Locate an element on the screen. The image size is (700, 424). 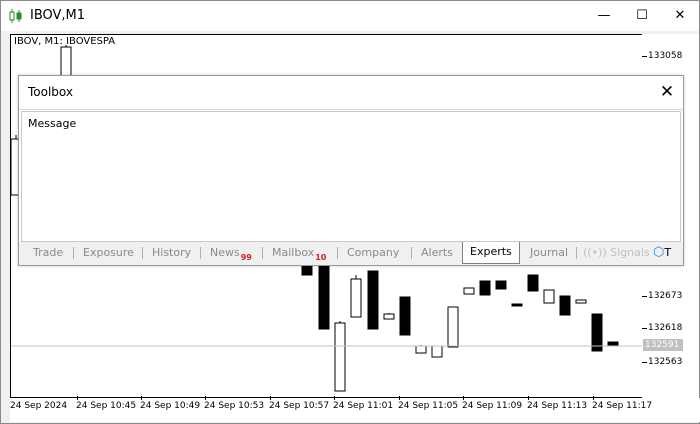
tab-exposure: Exposure is located at coordinates (108, 253).